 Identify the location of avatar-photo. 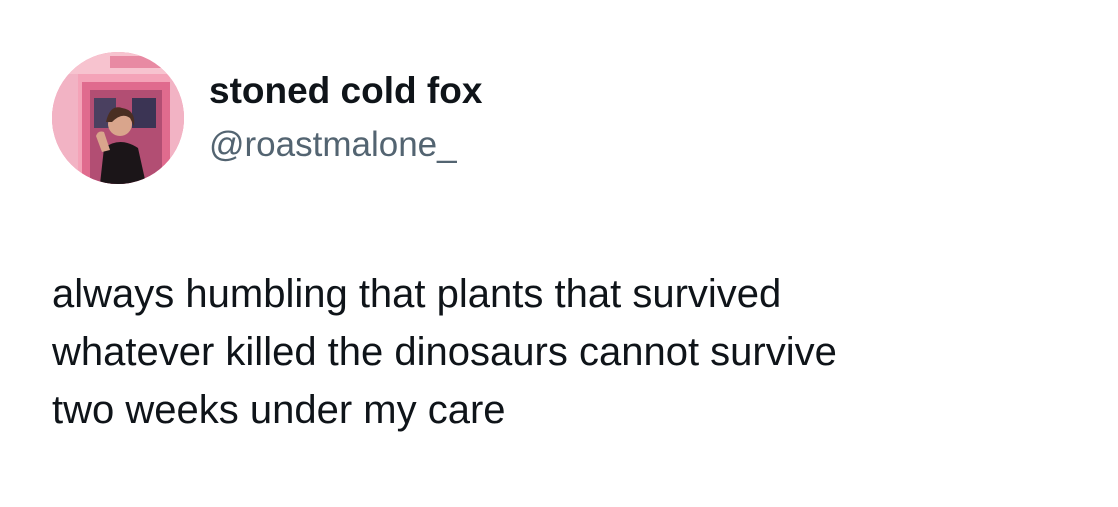
(118, 118).